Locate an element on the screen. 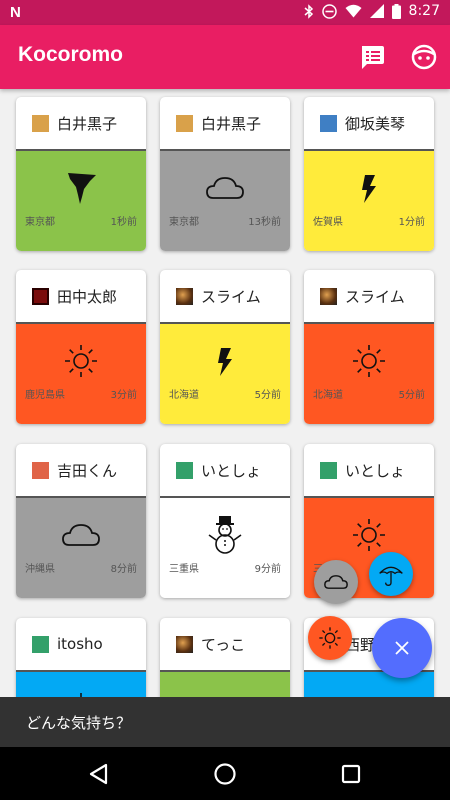 This screenshot has height=800, width=450. recents-icon is located at coordinates (351, 774).